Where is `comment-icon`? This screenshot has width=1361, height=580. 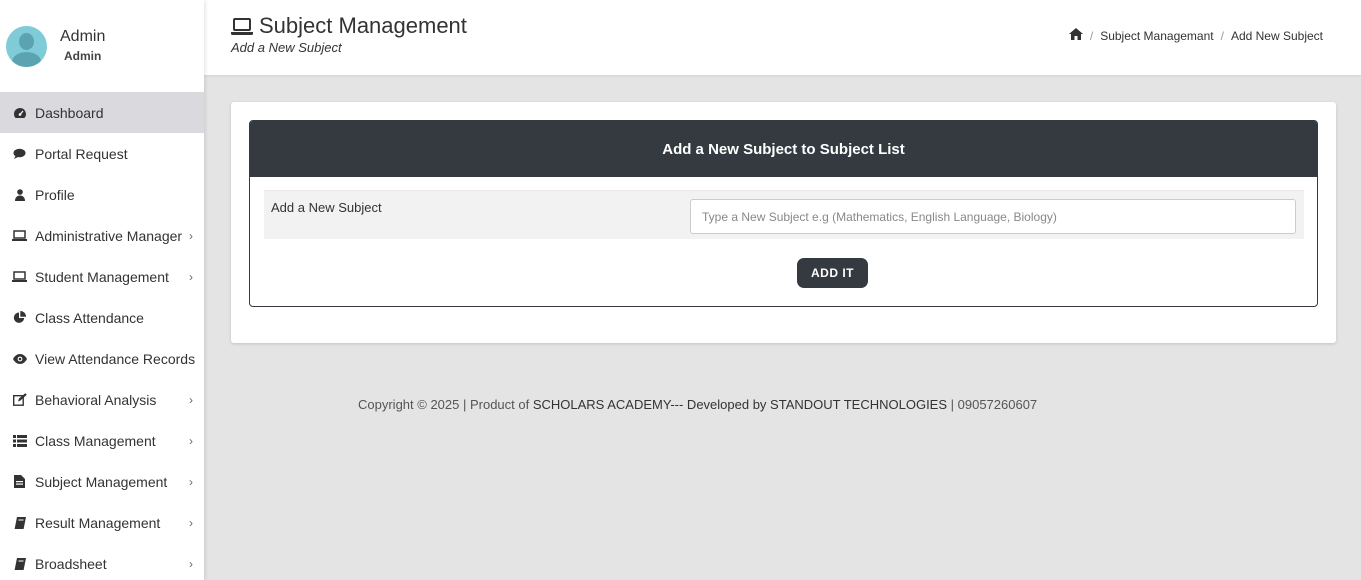 comment-icon is located at coordinates (19, 154).